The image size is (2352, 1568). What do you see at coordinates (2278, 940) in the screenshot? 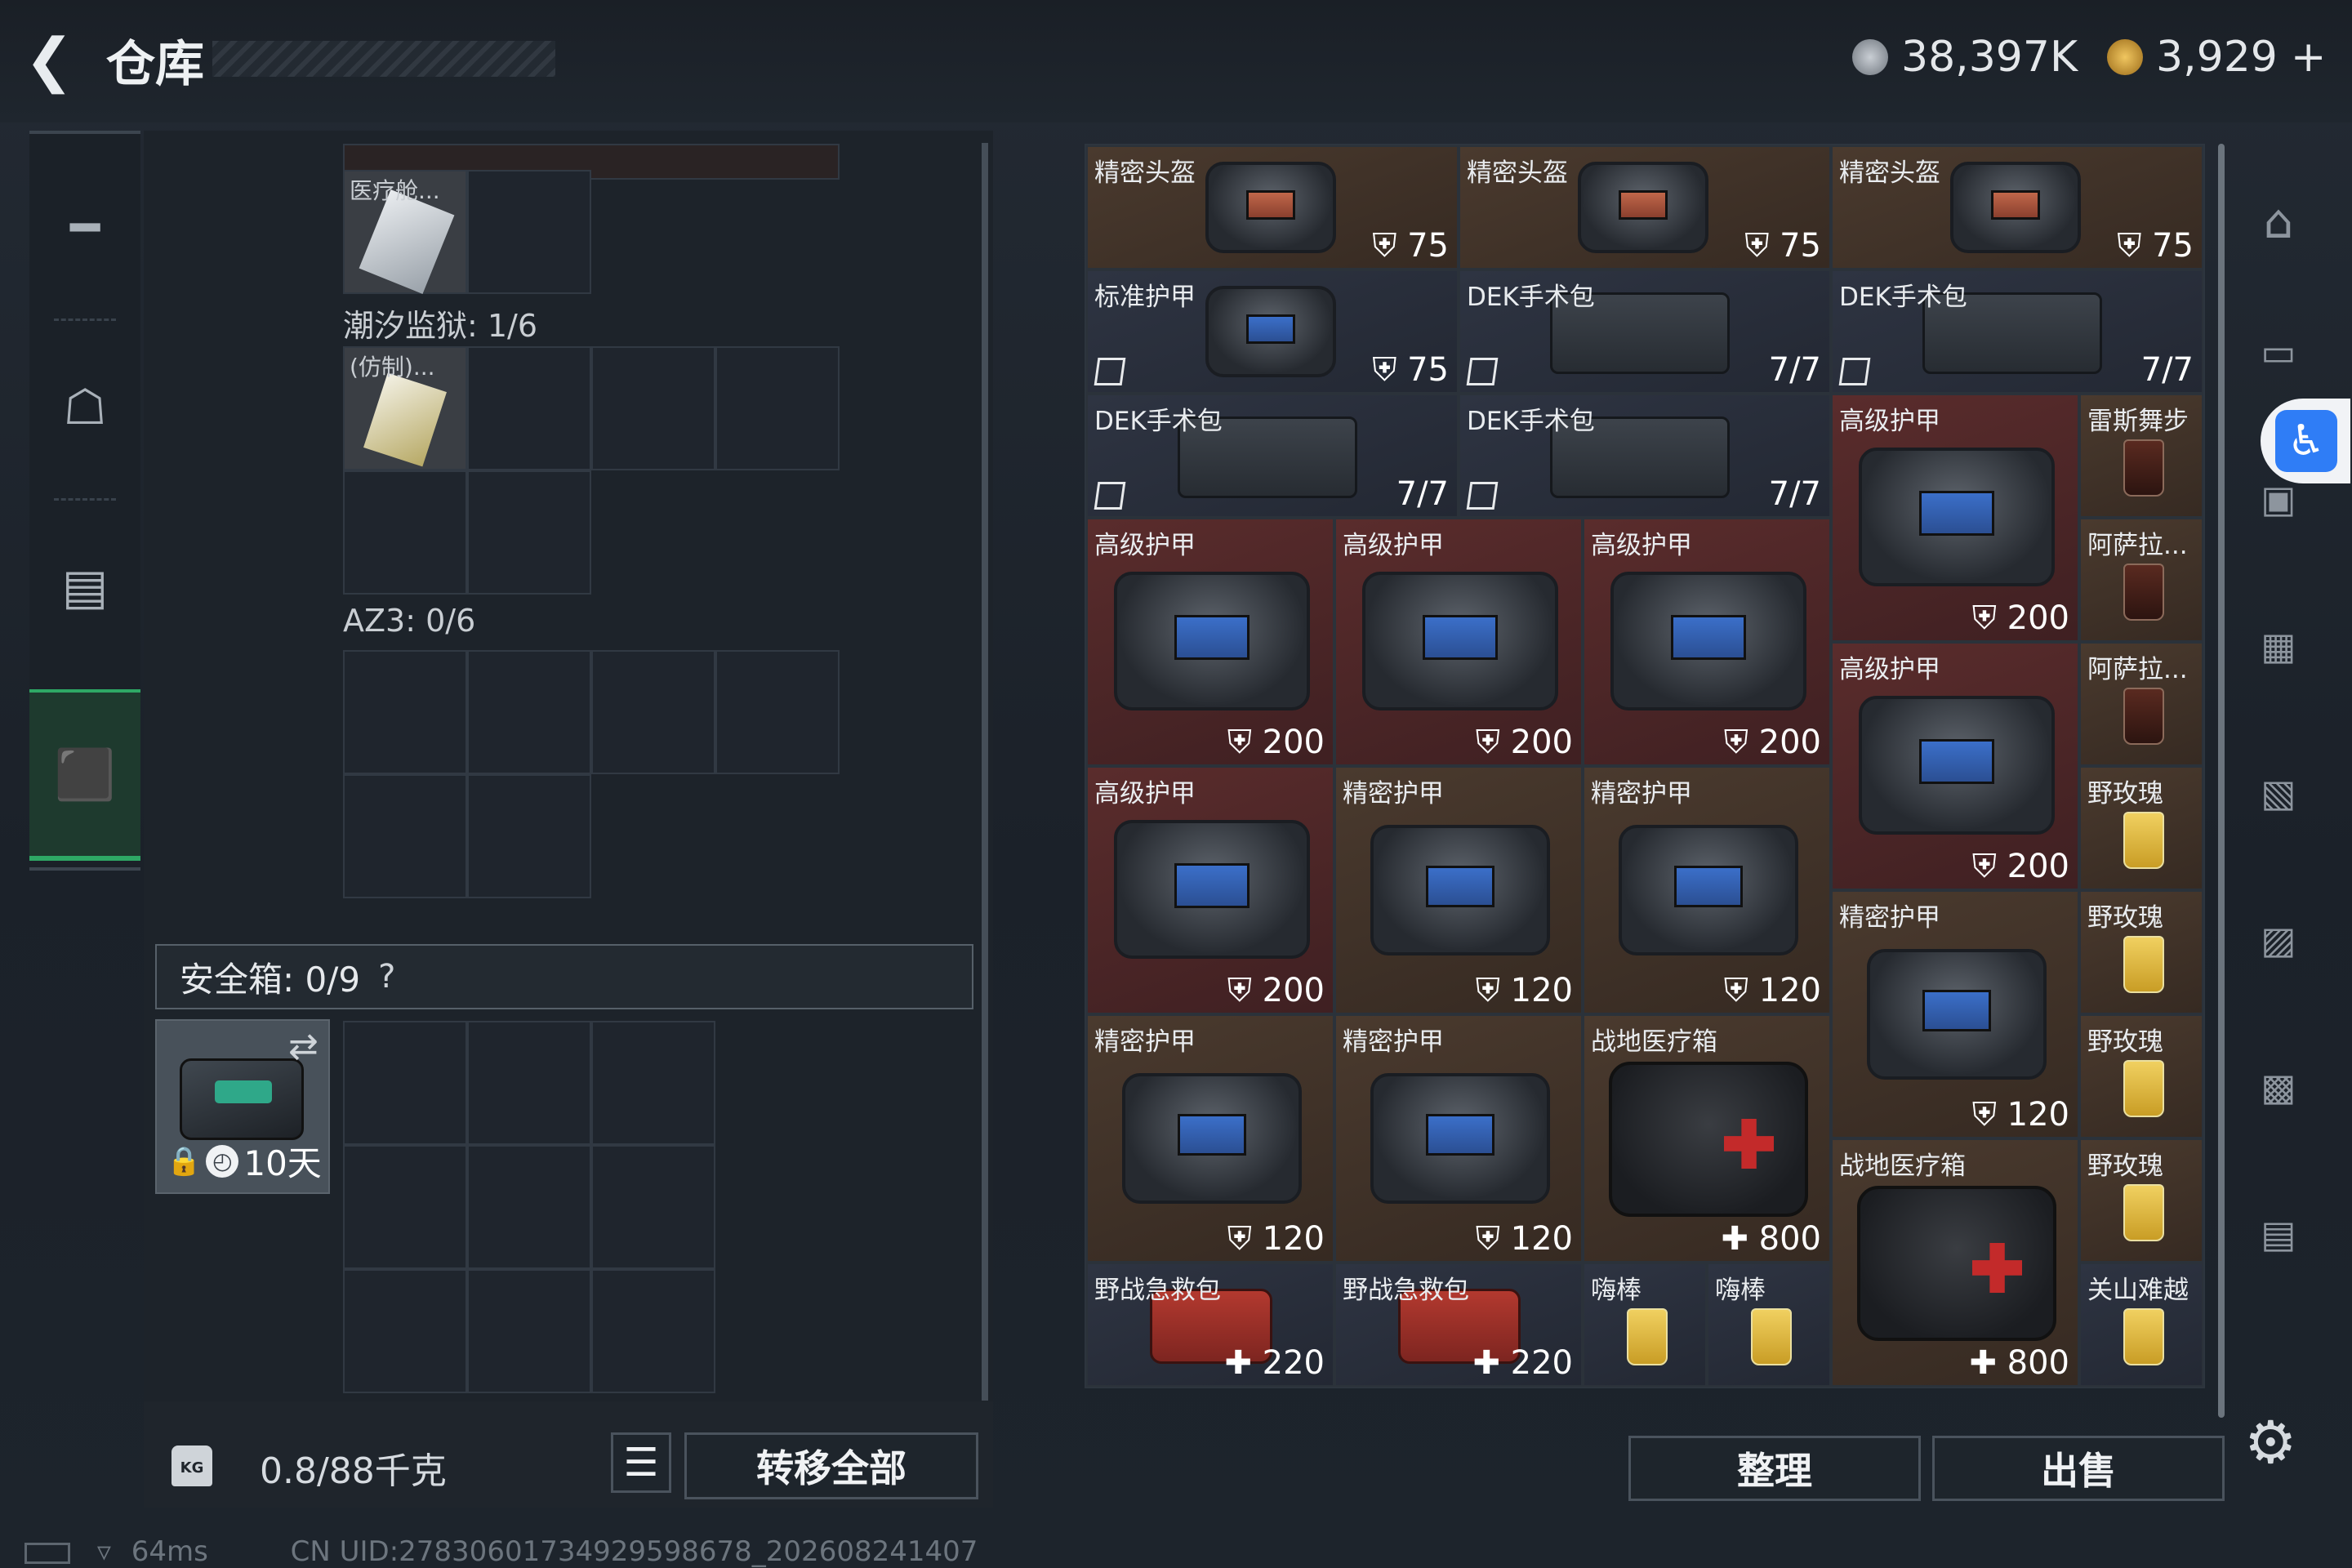
I see `grid-stash-icon: ▨` at bounding box center [2278, 940].